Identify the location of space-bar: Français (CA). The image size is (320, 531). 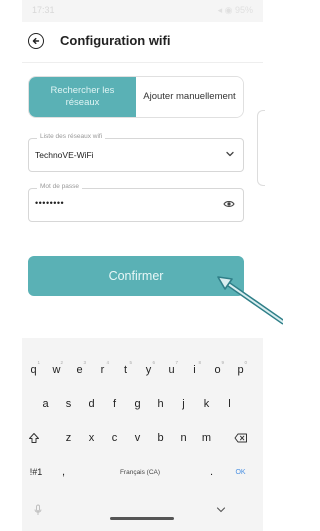
(140, 472).